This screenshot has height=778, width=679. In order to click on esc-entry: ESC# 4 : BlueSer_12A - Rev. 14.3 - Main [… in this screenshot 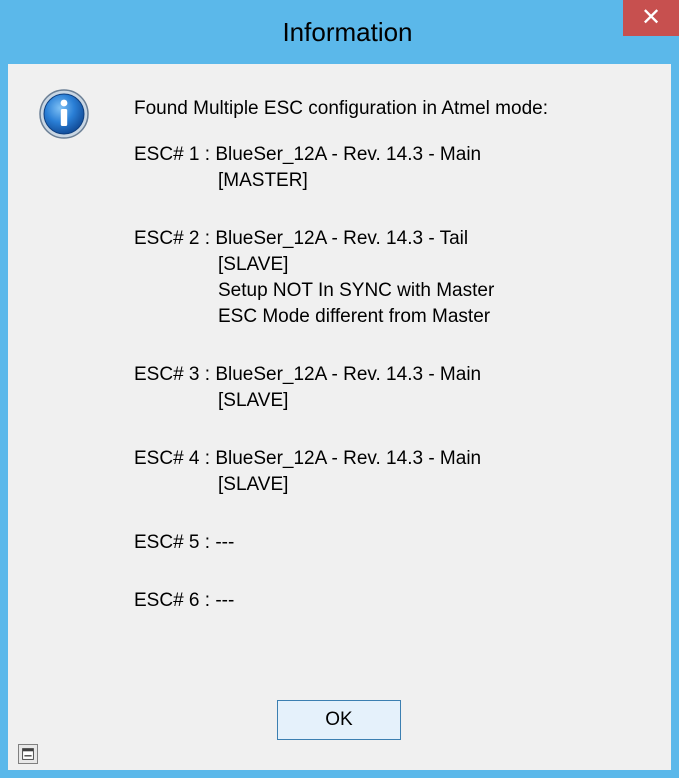, I will do `click(399, 472)`.